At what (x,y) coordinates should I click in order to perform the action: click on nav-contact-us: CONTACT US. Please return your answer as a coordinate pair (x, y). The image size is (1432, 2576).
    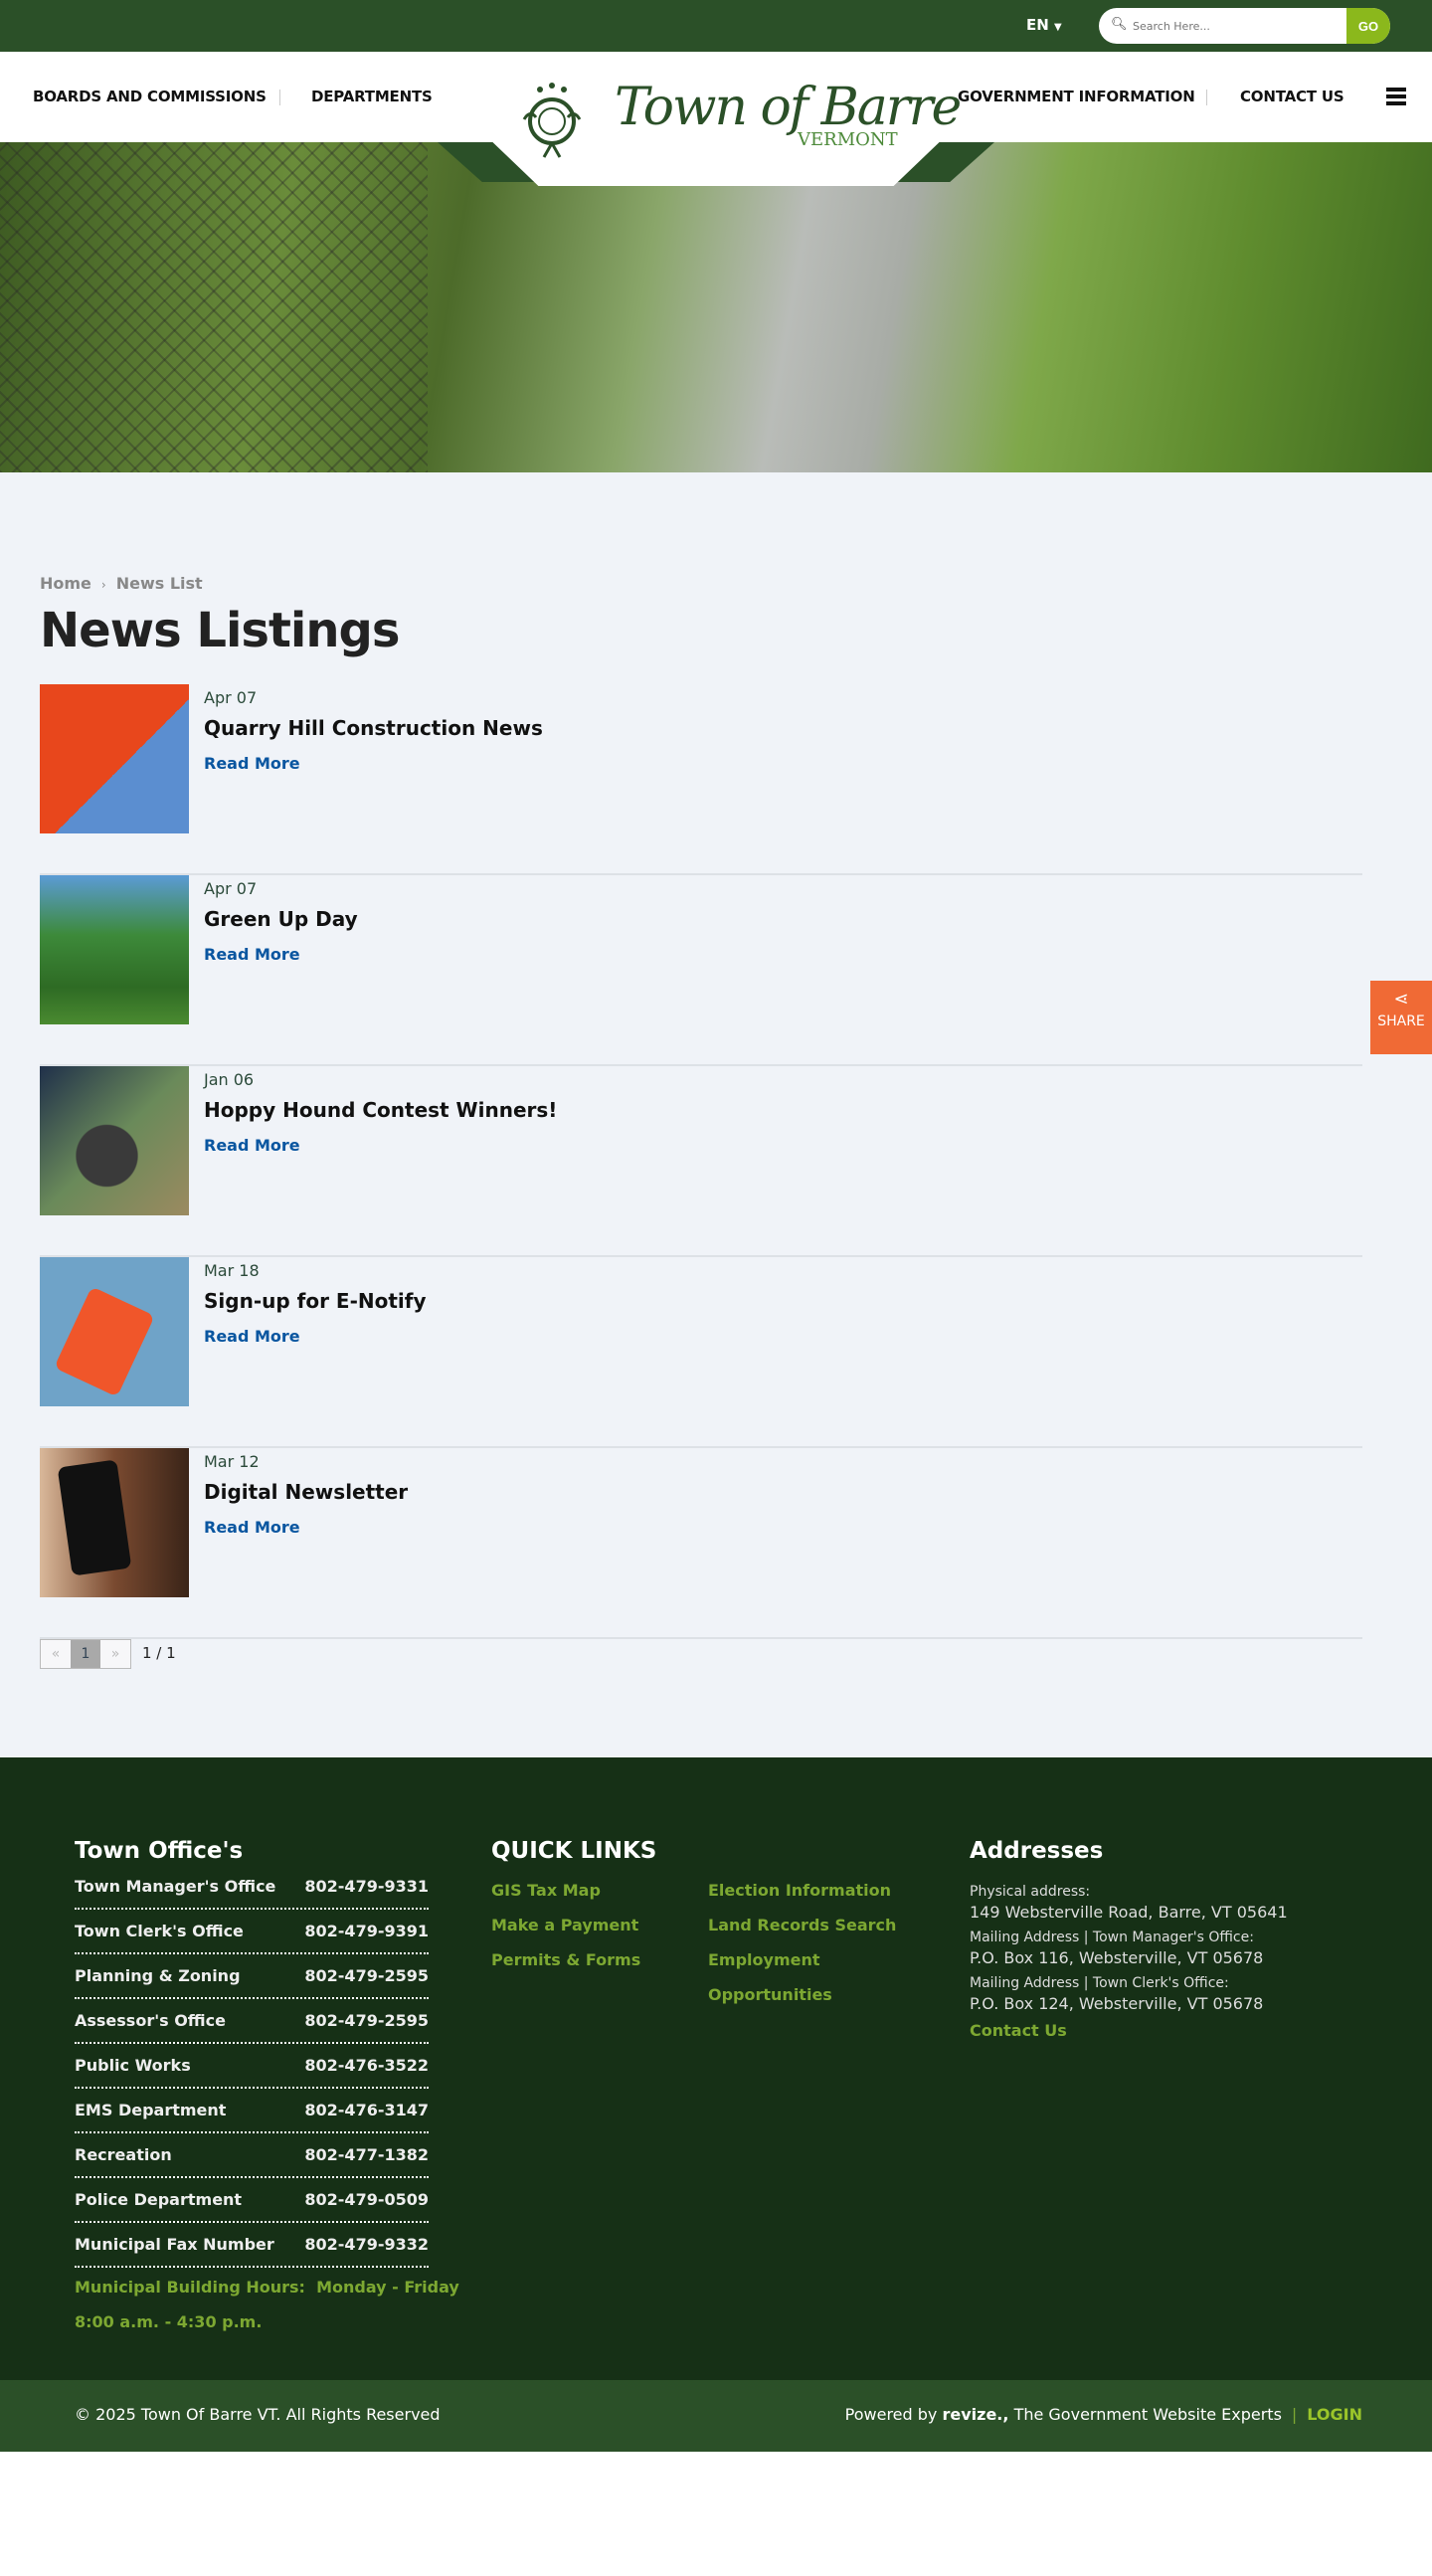
    Looking at the image, I should click on (1292, 96).